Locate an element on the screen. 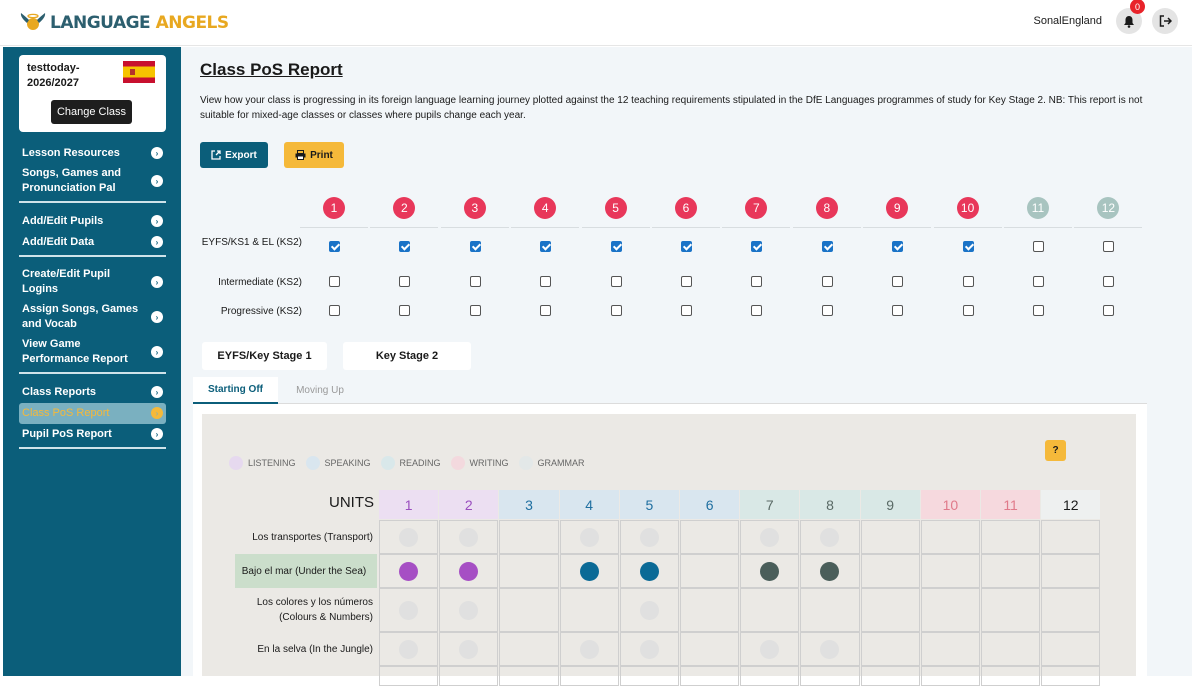  export-label: Export is located at coordinates (241, 155).